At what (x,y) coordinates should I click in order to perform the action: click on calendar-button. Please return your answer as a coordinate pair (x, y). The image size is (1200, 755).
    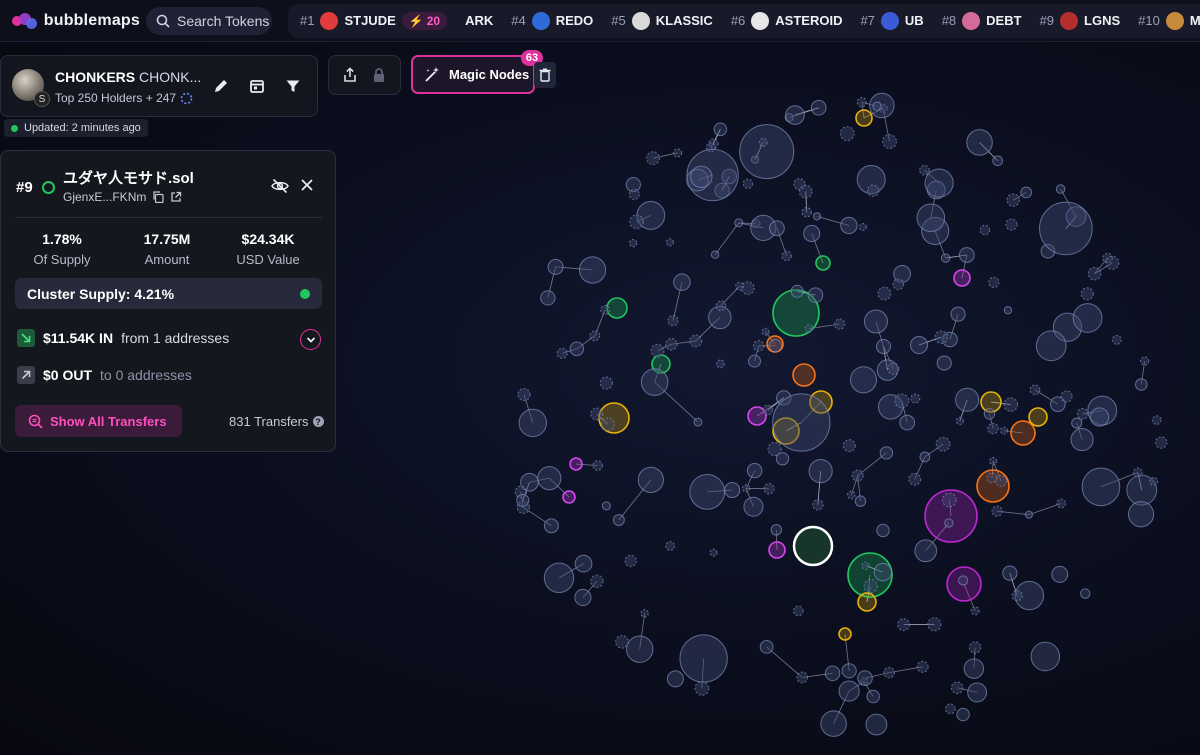
    Looking at the image, I should click on (257, 86).